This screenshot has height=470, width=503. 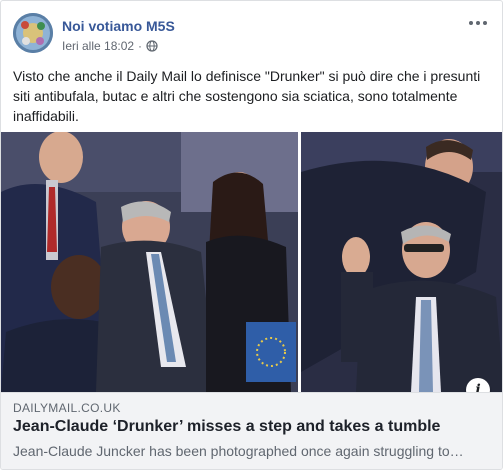 What do you see at coordinates (98, 46) in the screenshot?
I see `post-timestamp: Ieri alle 18:02` at bounding box center [98, 46].